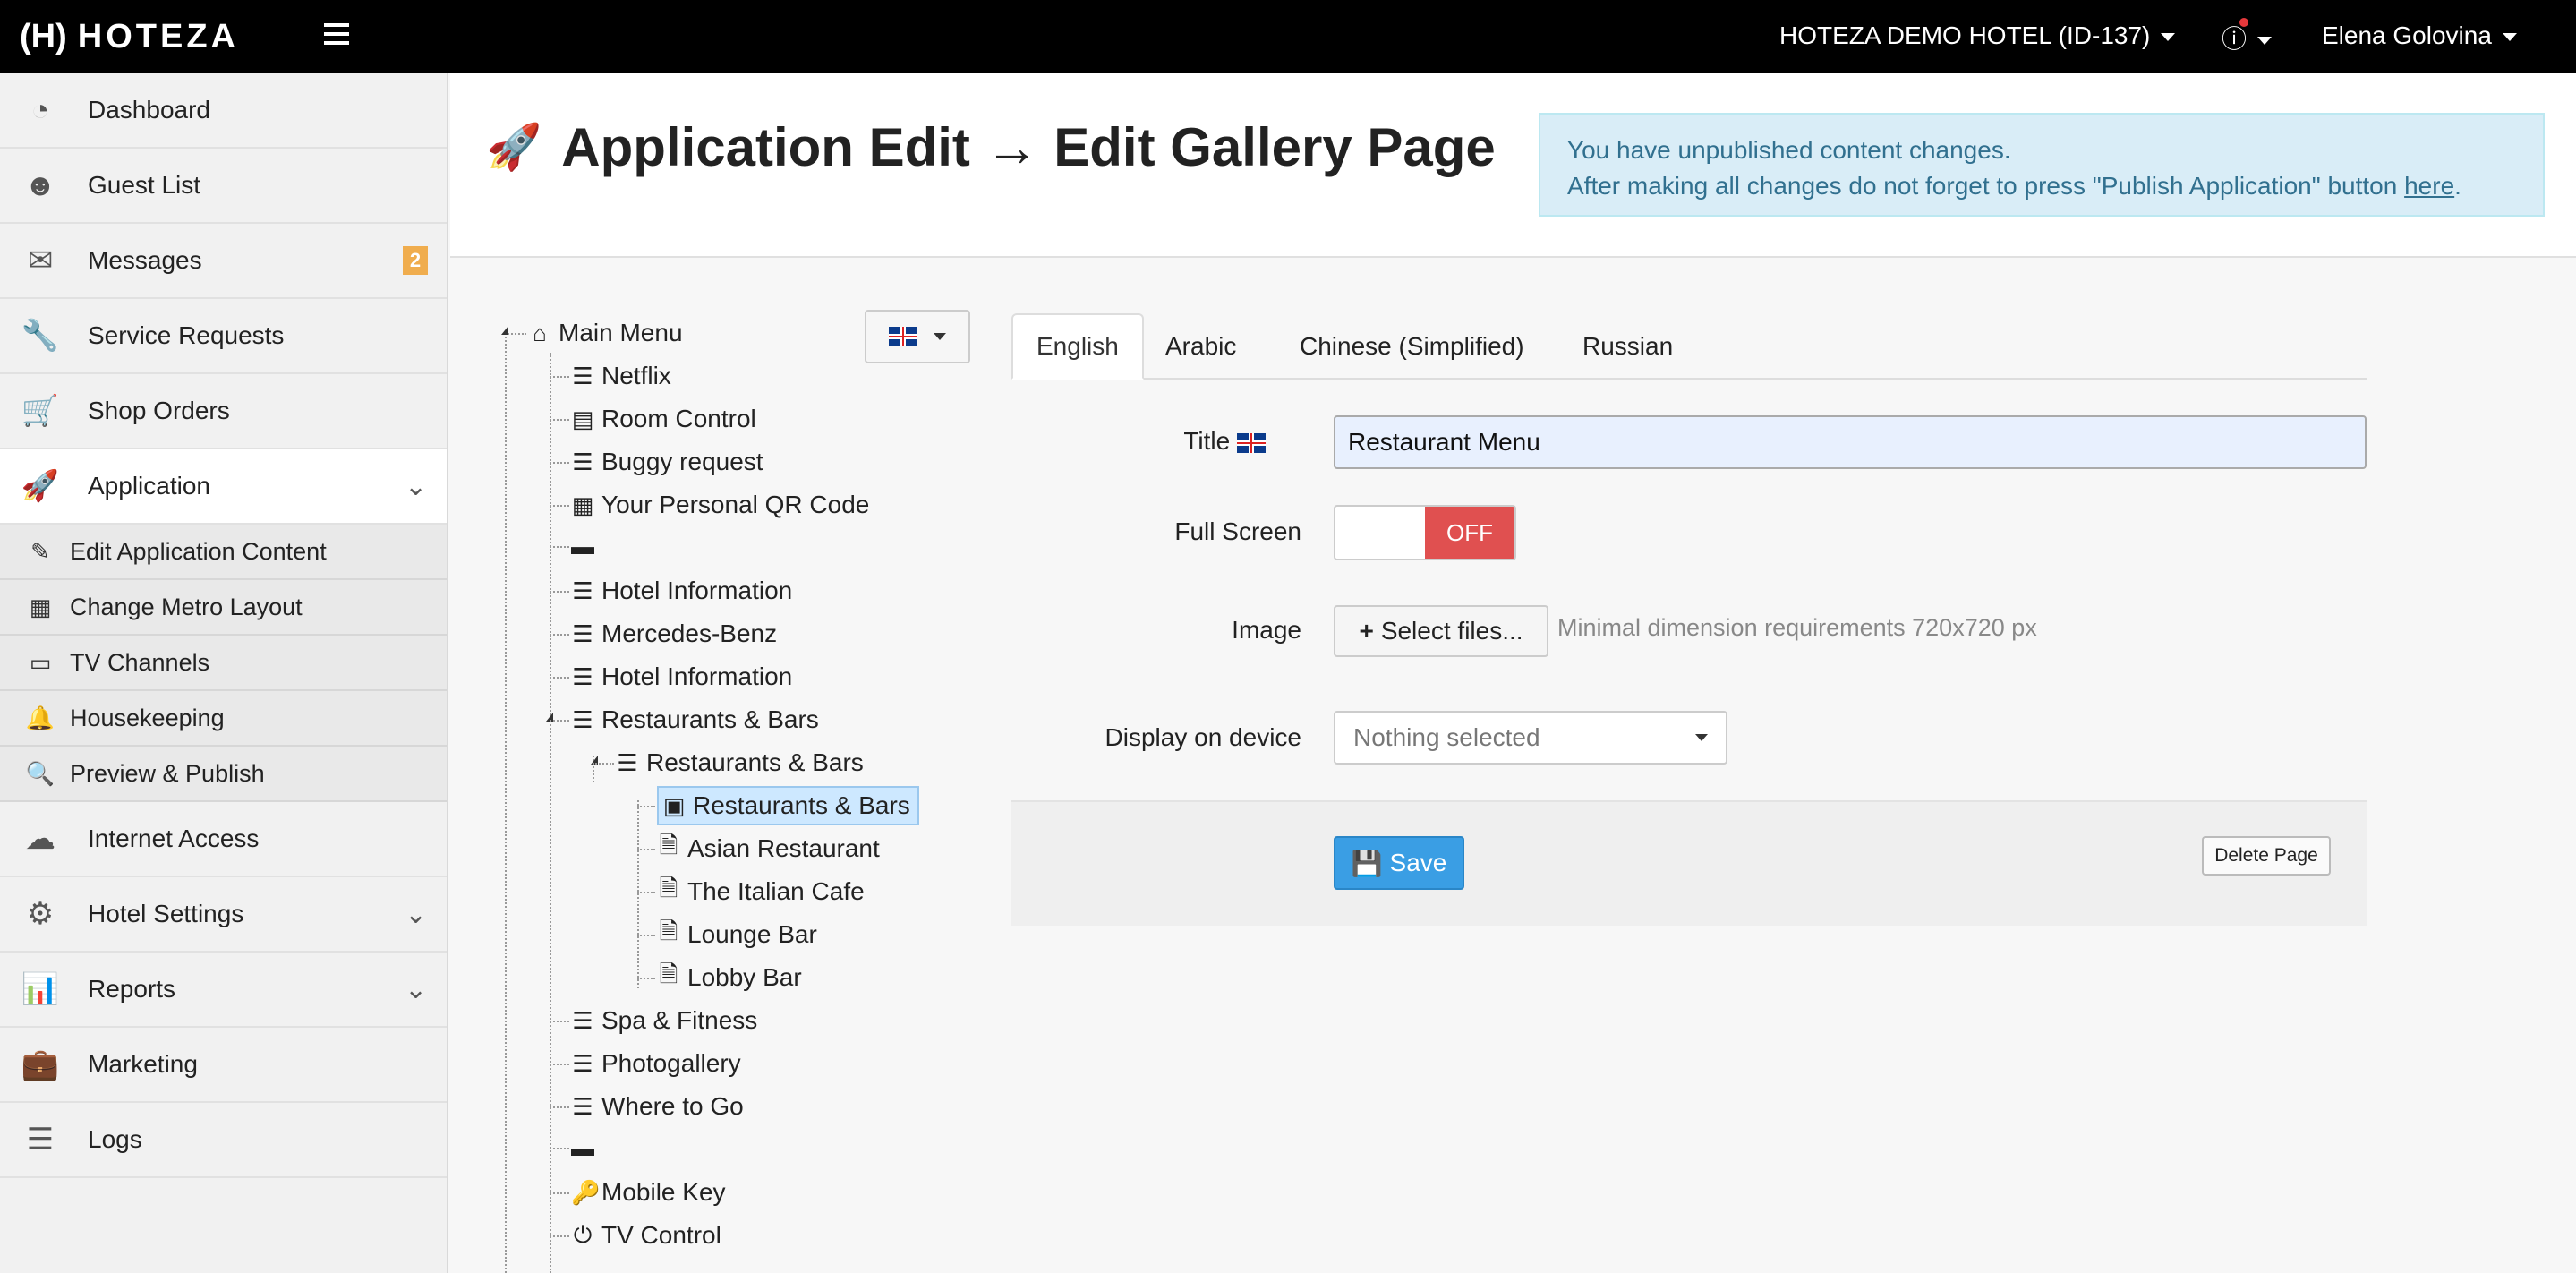  I want to click on toggle-off-state: OFF, so click(1469, 533).